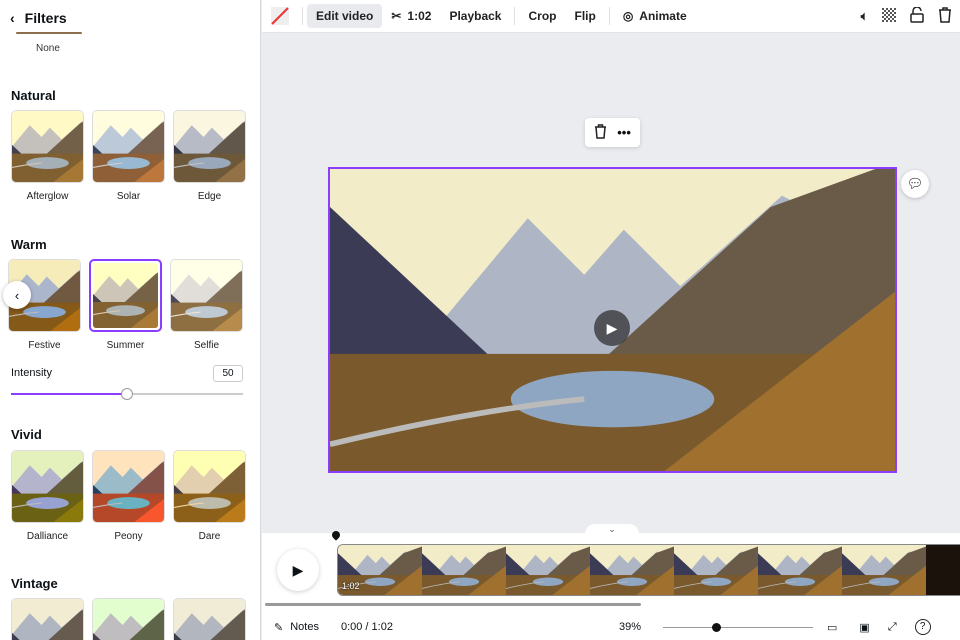 Image resolution: width=960 pixels, height=640 pixels. What do you see at coordinates (366, 627) in the screenshot?
I see `time-display: 0:00 / 1:02` at bounding box center [366, 627].